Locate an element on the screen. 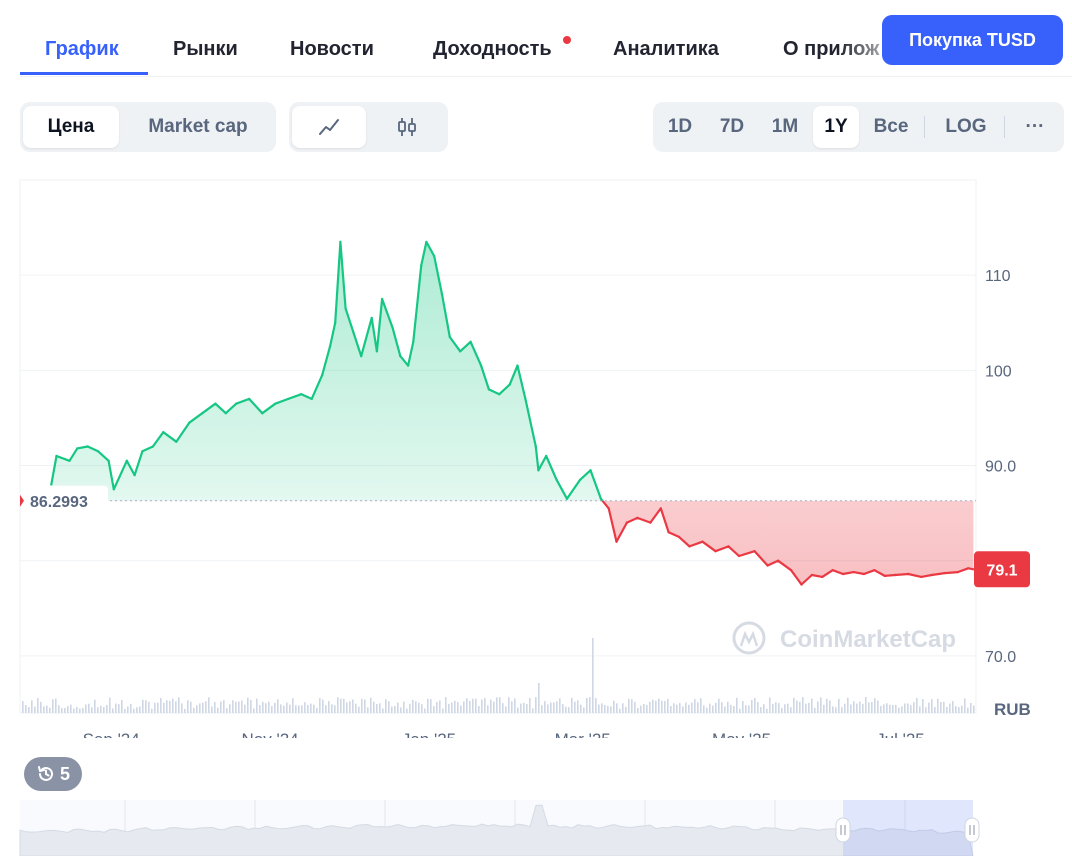 This screenshot has height=861, width=1072. currency-label: RUB is located at coordinates (1012, 709).